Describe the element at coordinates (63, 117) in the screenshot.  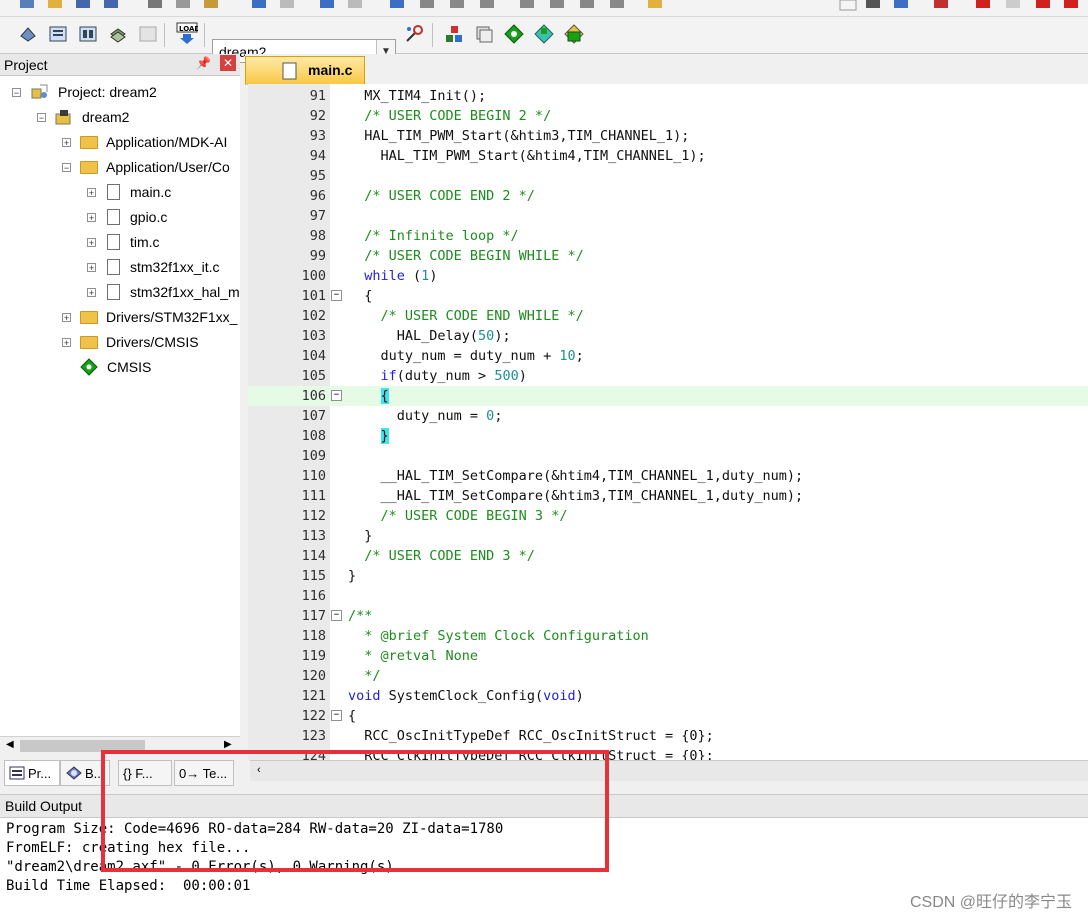
I see `target-icon` at that location.